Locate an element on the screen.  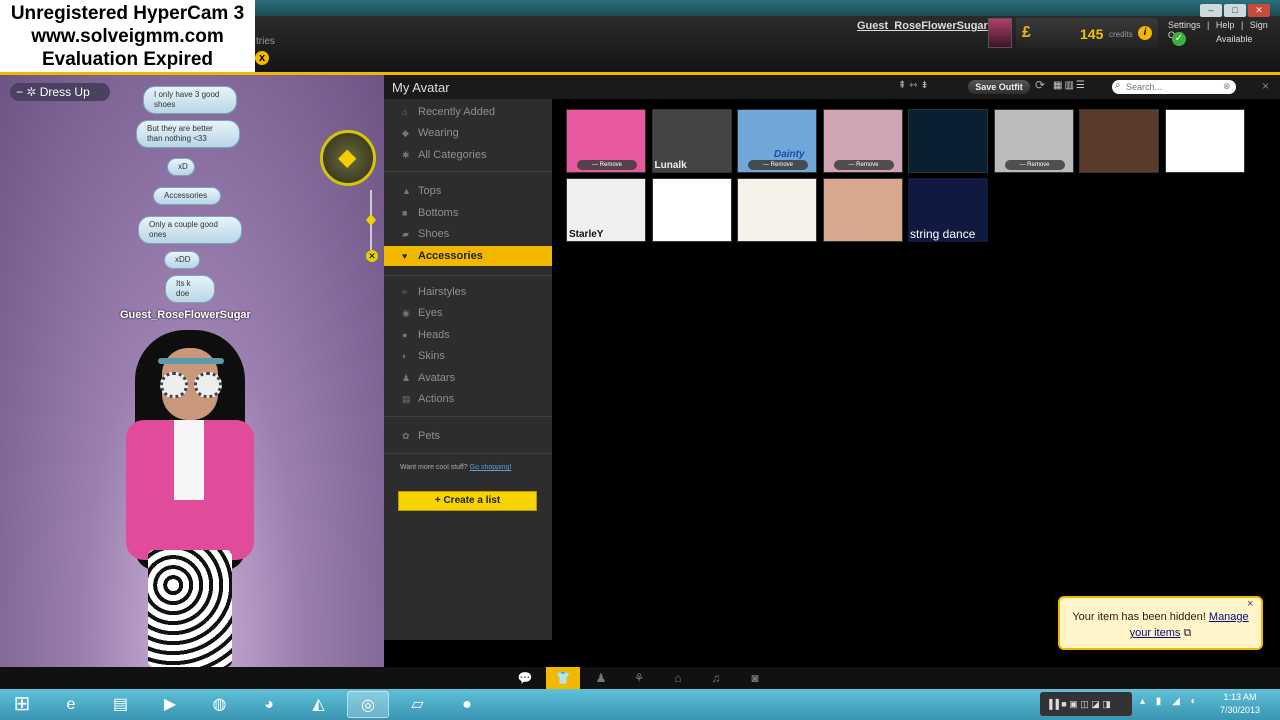
camera-nav-icon is located at coordinates (348, 158).